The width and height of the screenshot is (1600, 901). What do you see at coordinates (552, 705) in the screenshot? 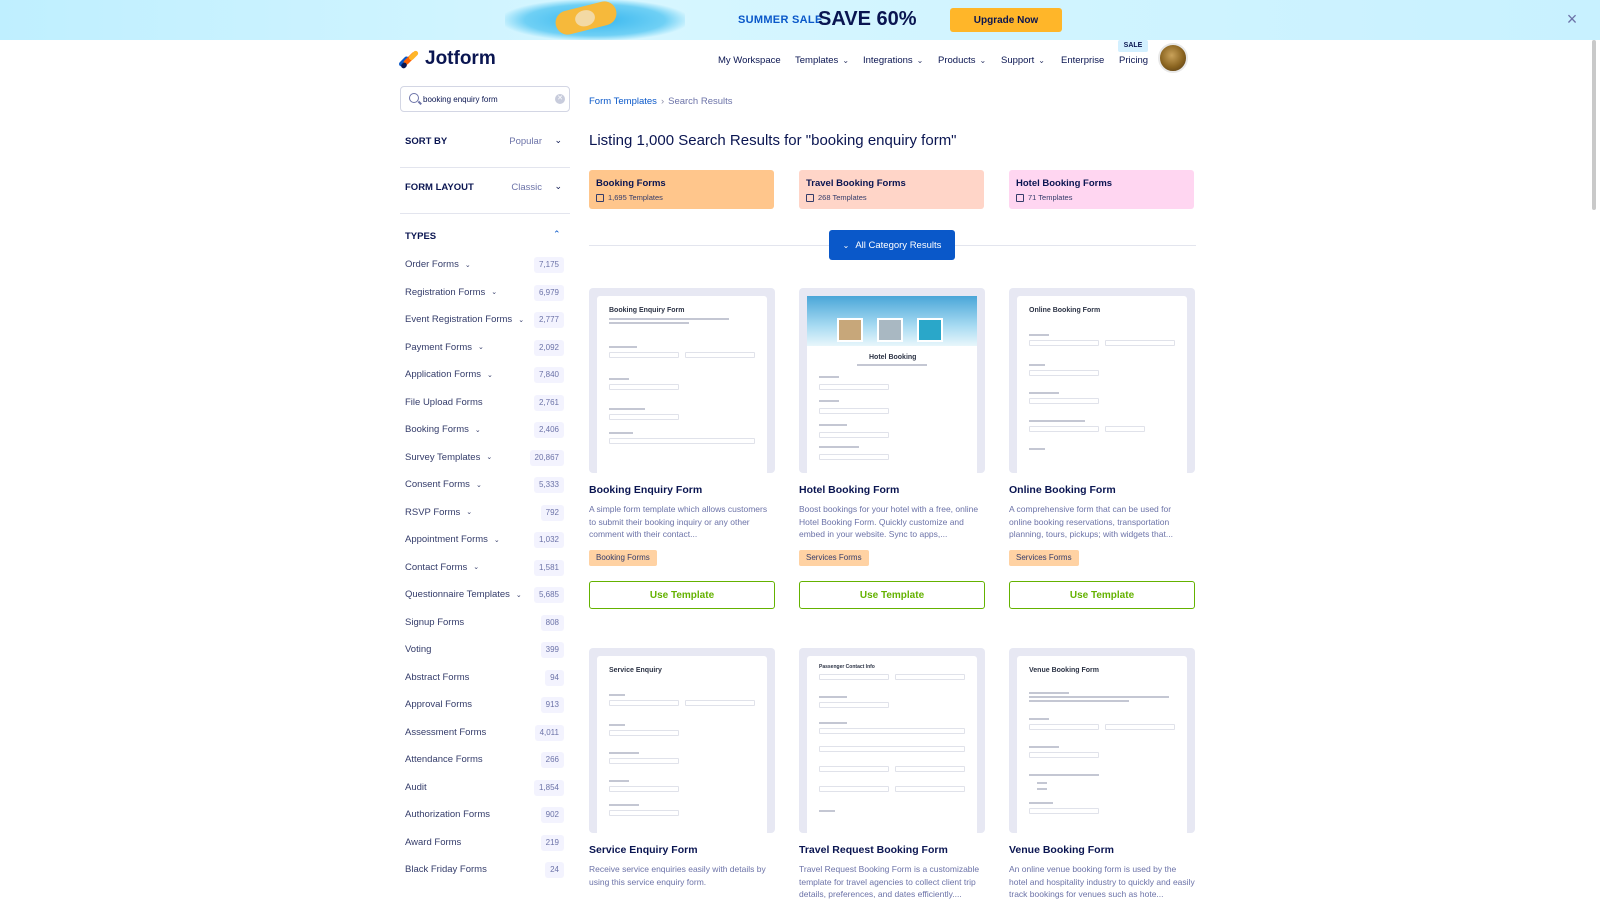
I see `type-filter-count: 913` at bounding box center [552, 705].